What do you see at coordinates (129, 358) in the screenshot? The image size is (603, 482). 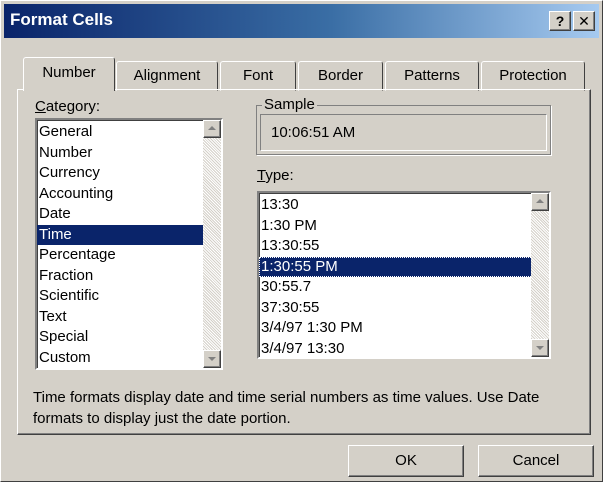 I see `category-item-custom: Custom` at bounding box center [129, 358].